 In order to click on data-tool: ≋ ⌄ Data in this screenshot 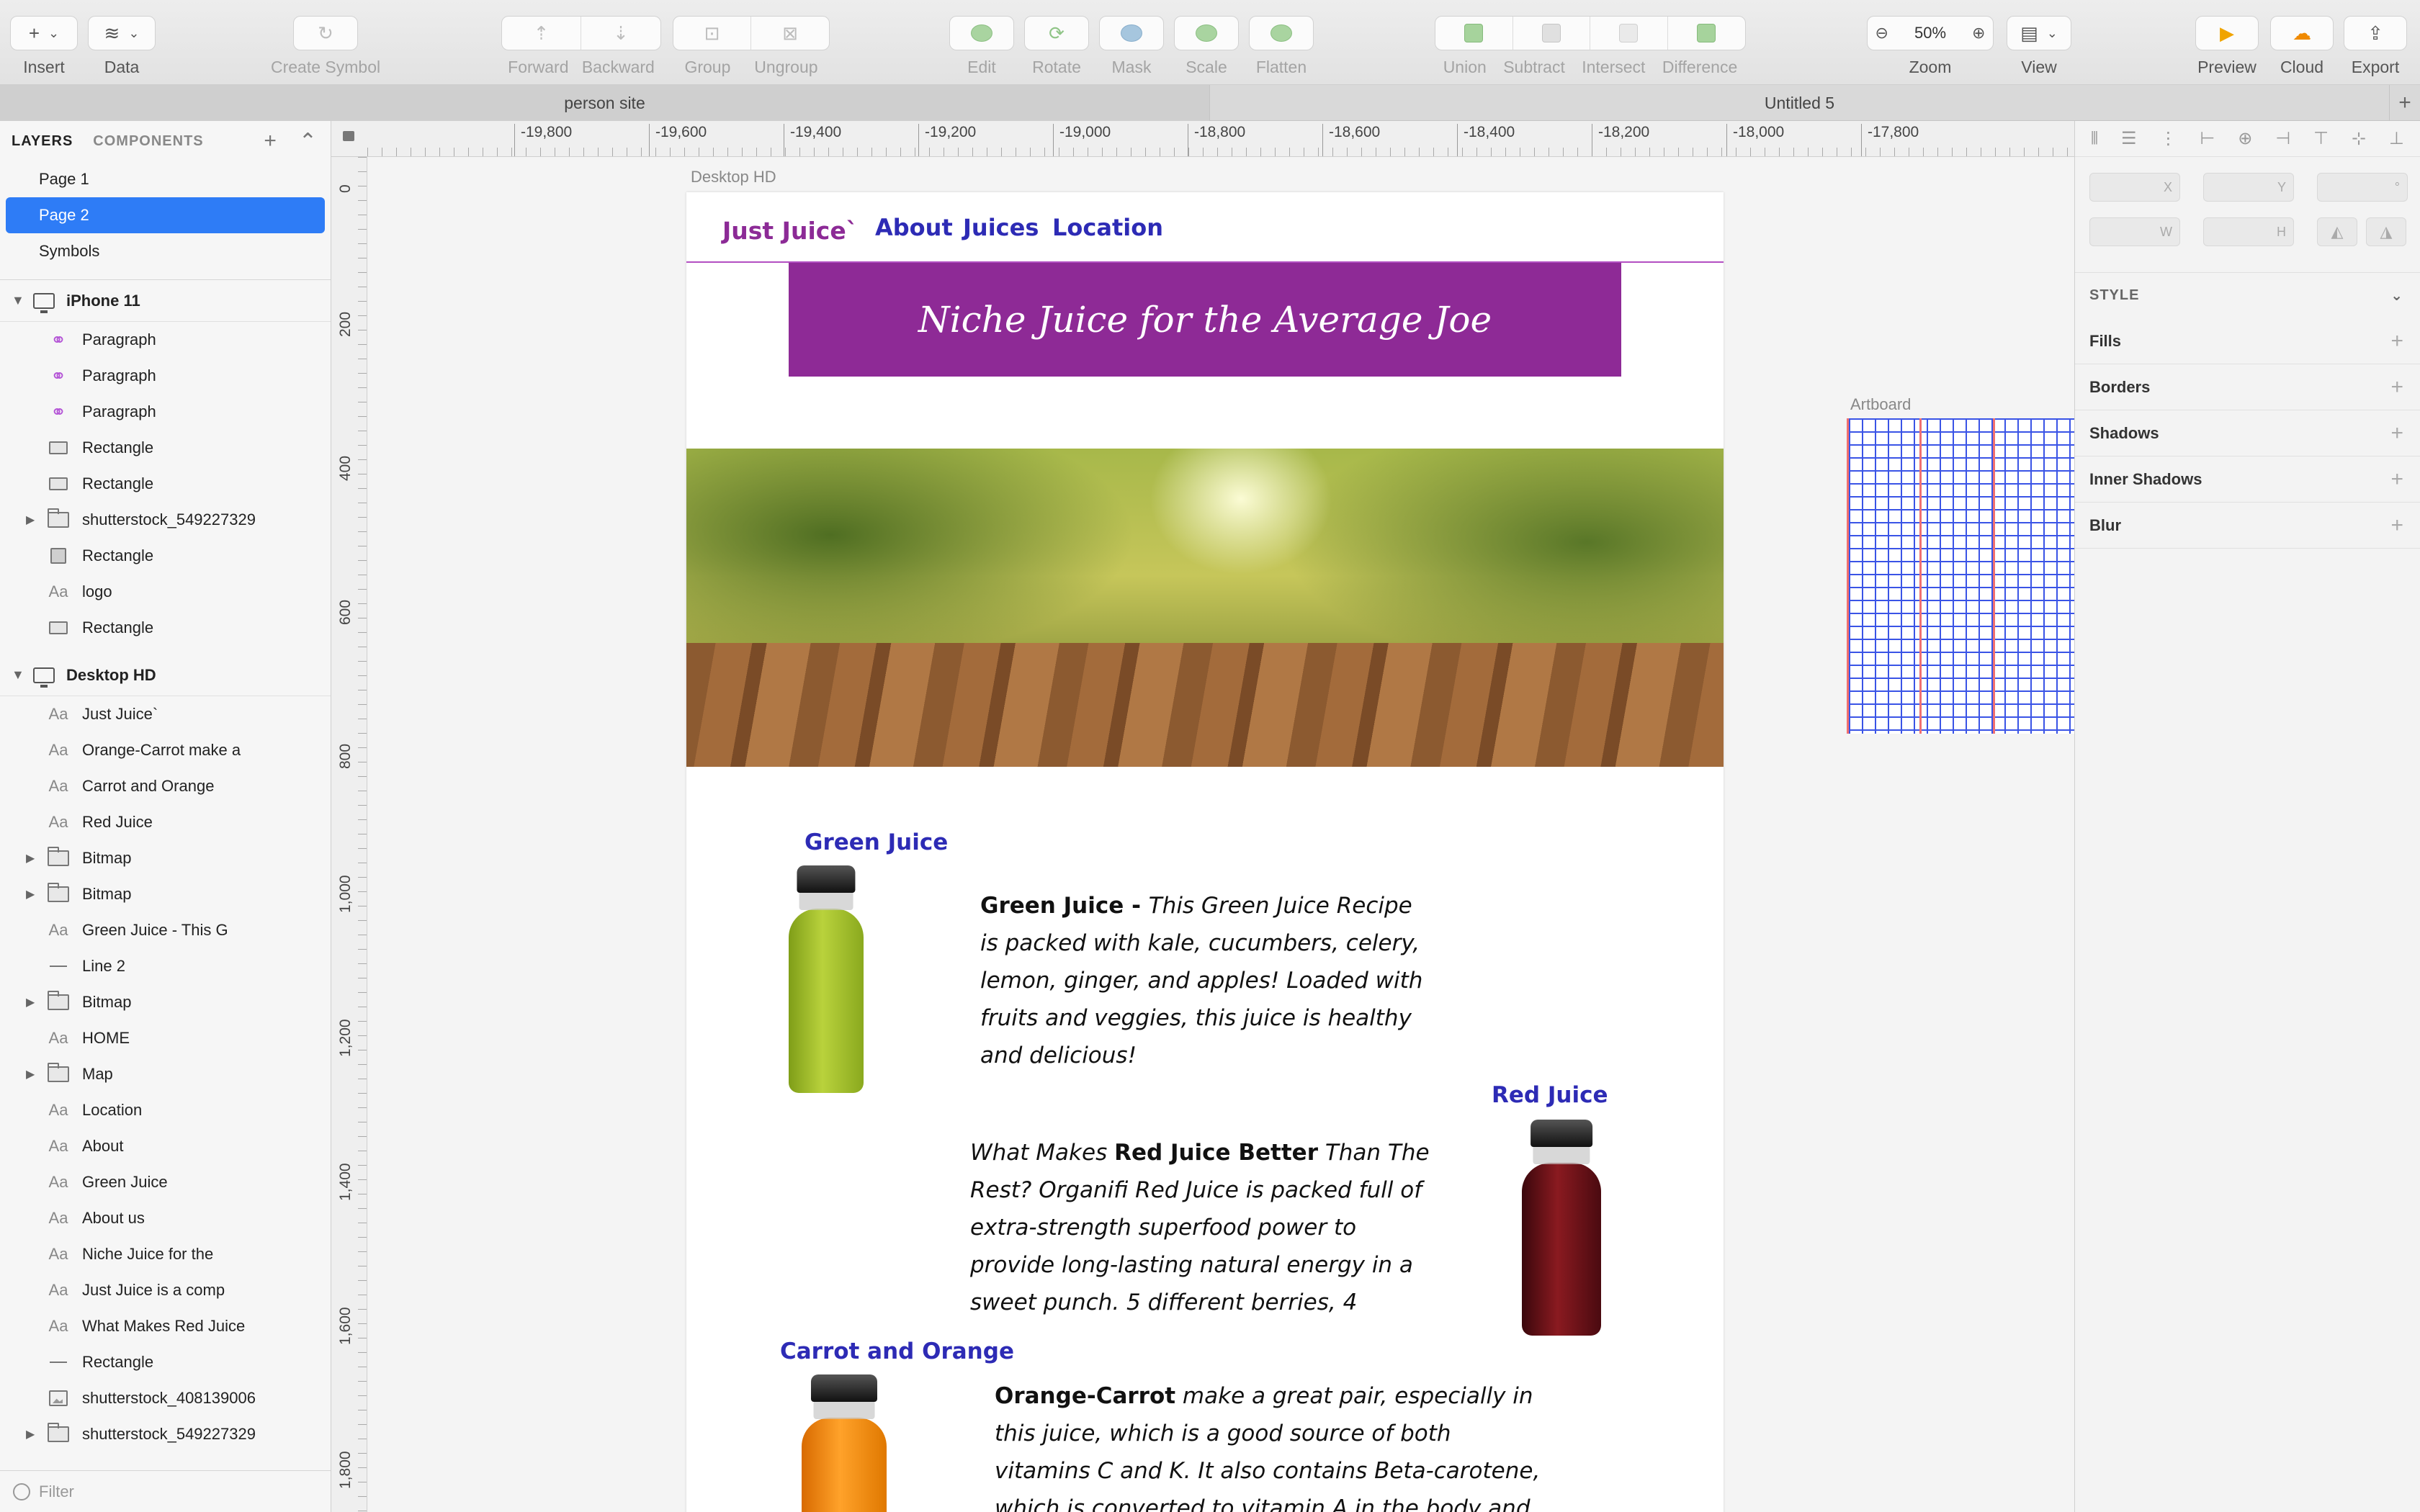, I will do `click(122, 46)`.